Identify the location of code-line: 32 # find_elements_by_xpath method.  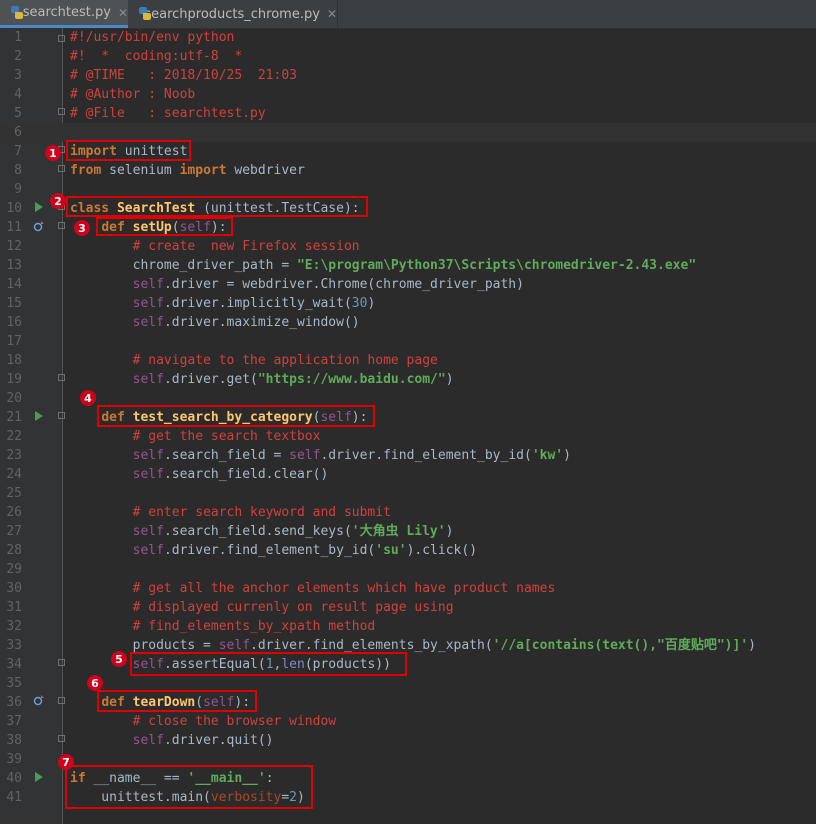
(408, 626).